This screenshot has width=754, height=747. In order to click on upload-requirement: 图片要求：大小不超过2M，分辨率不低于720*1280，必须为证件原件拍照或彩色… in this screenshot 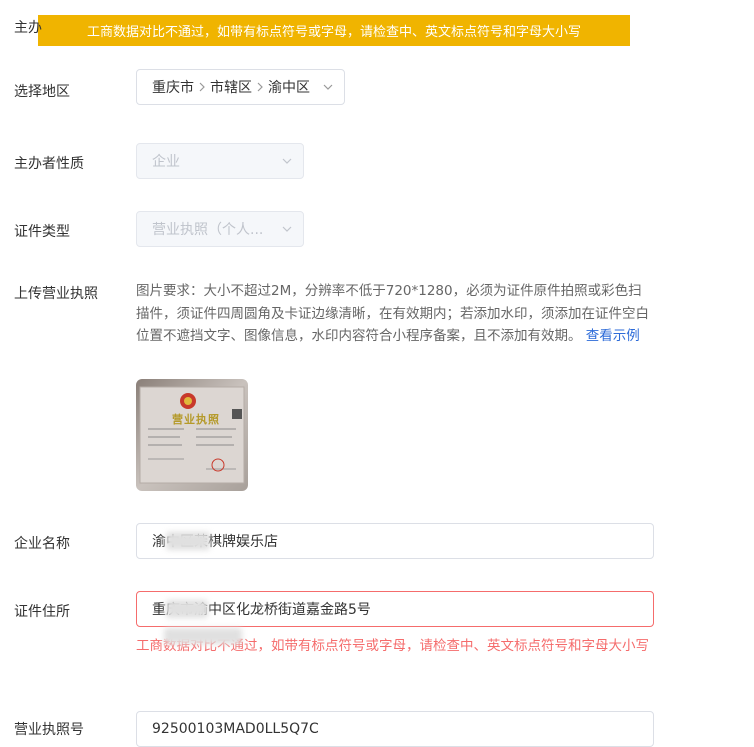, I will do `click(394, 314)`.